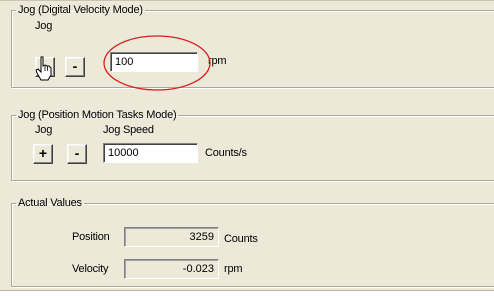  Describe the element at coordinates (43, 154) in the screenshot. I see `jog-position-plus-button: +` at that location.